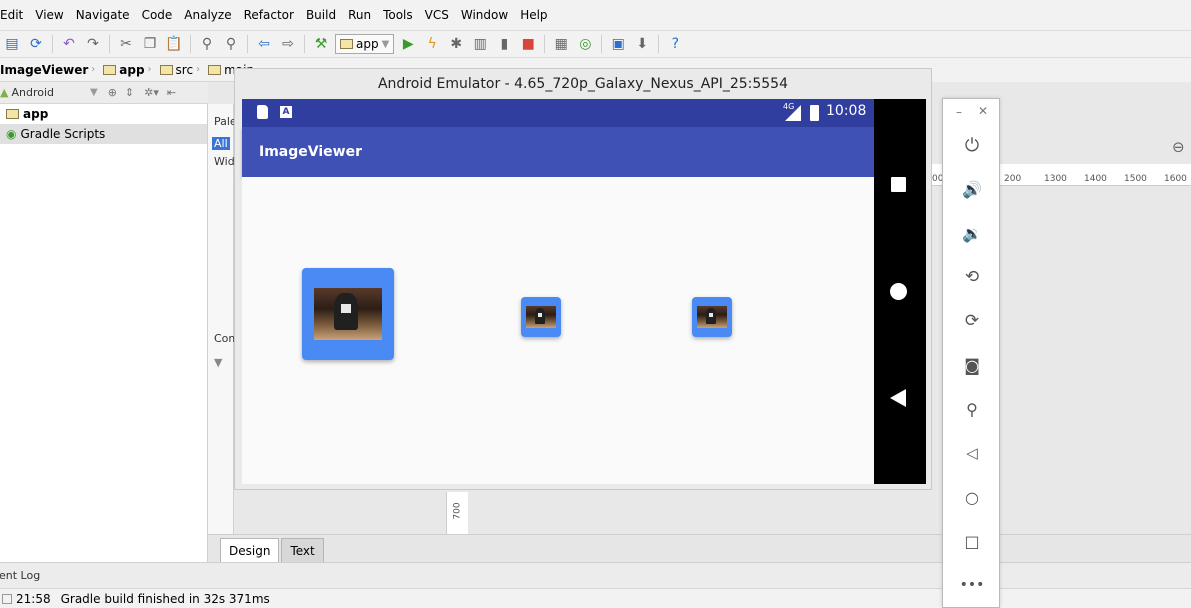 The height and width of the screenshot is (608, 1191). What do you see at coordinates (972, 277) in the screenshot?
I see `rotate-left-icon: ⟲` at bounding box center [972, 277].